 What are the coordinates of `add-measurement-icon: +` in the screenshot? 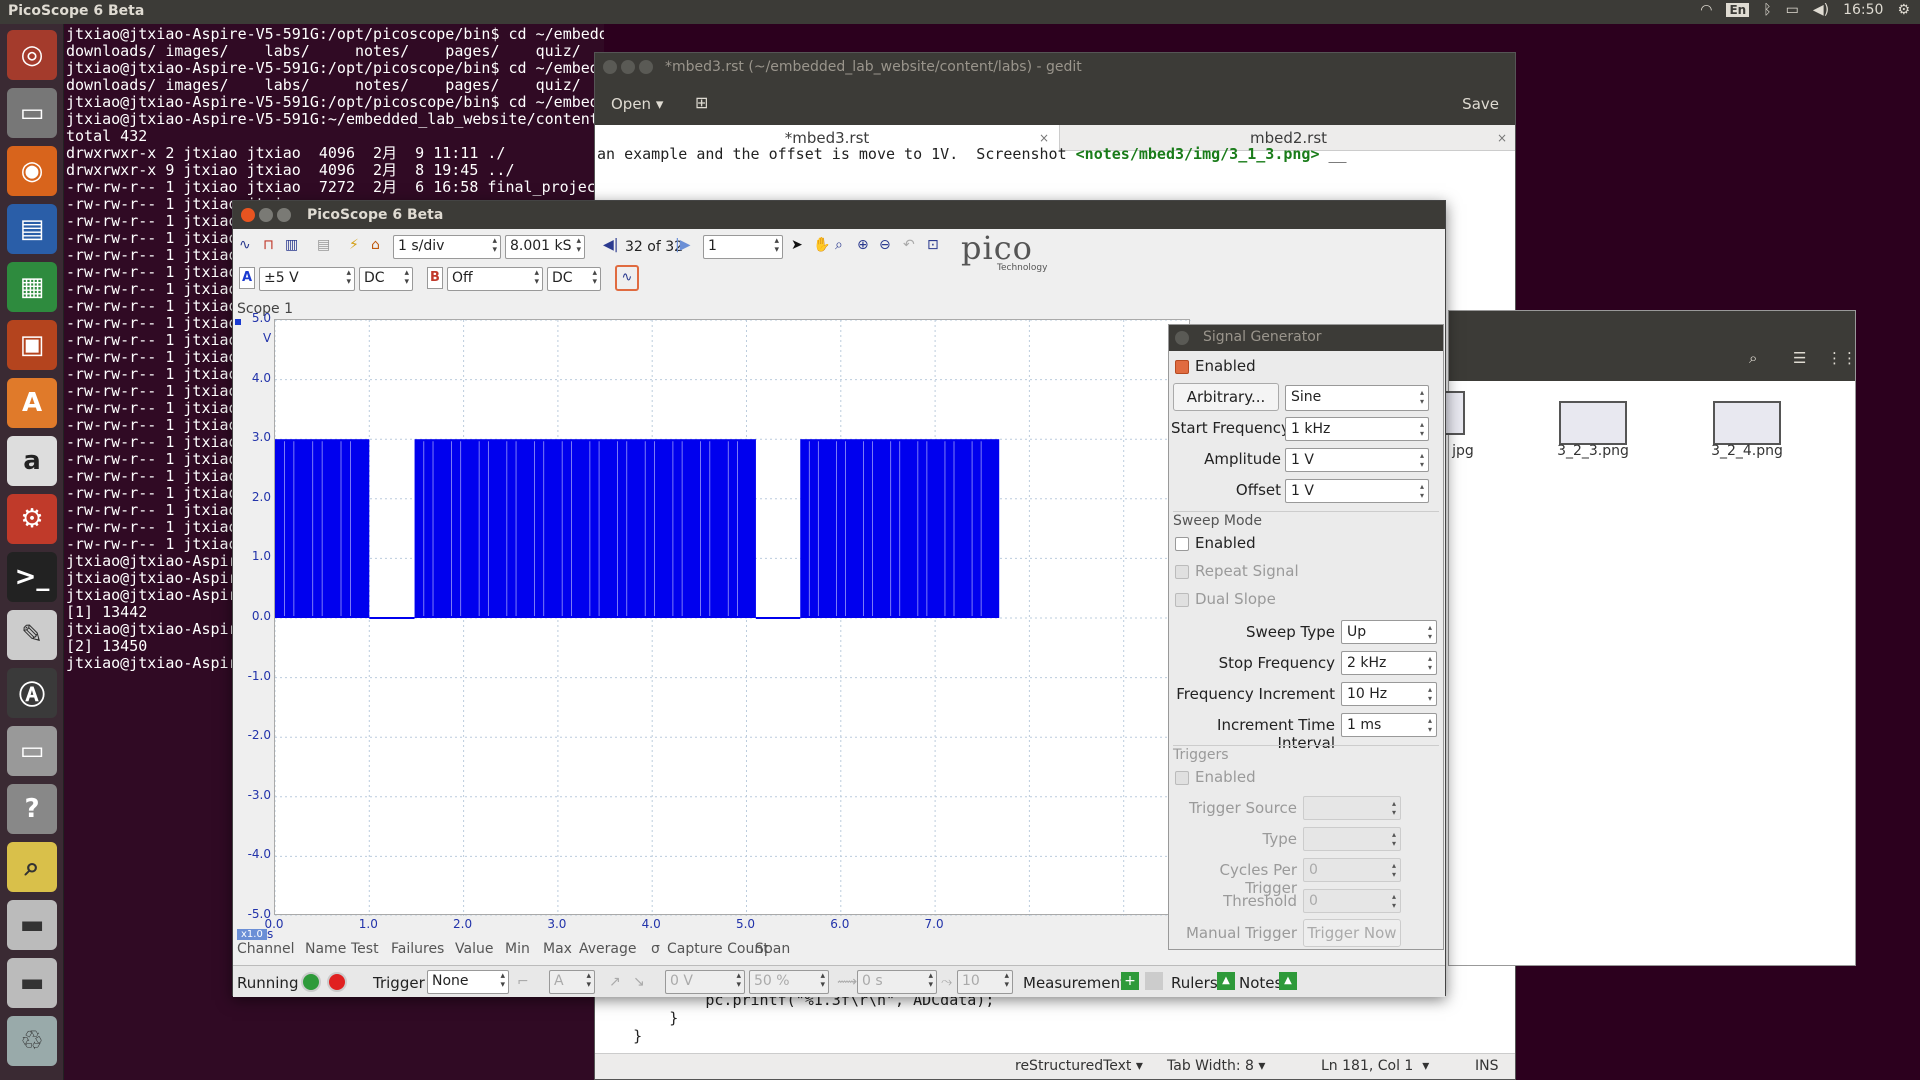 It's located at (1130, 981).